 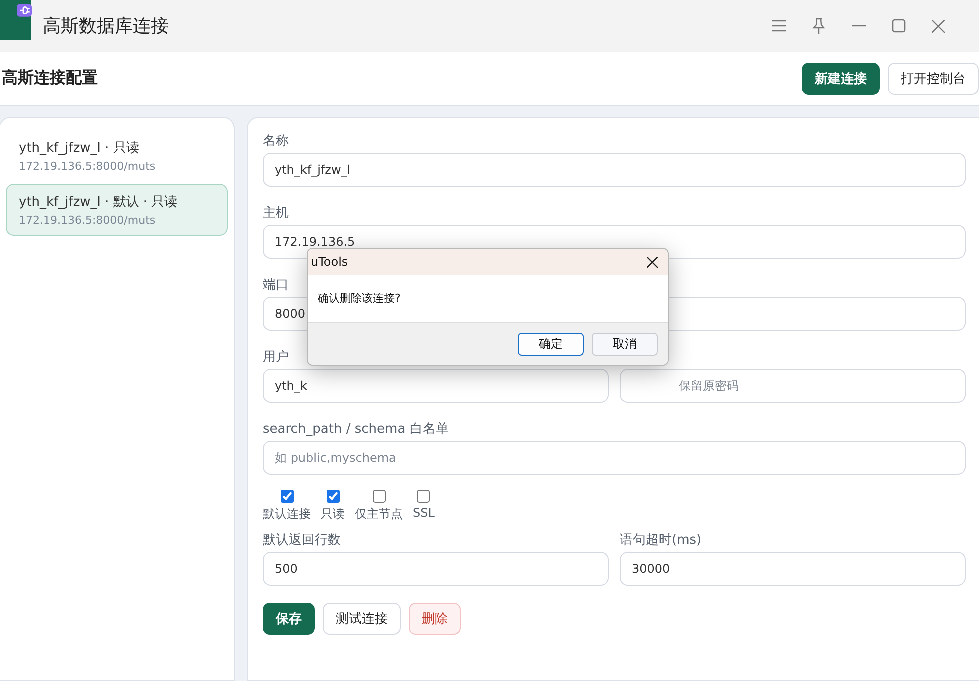 What do you see at coordinates (614, 170) in the screenshot?
I see `input-field: yth_kf_jfzw_l` at bounding box center [614, 170].